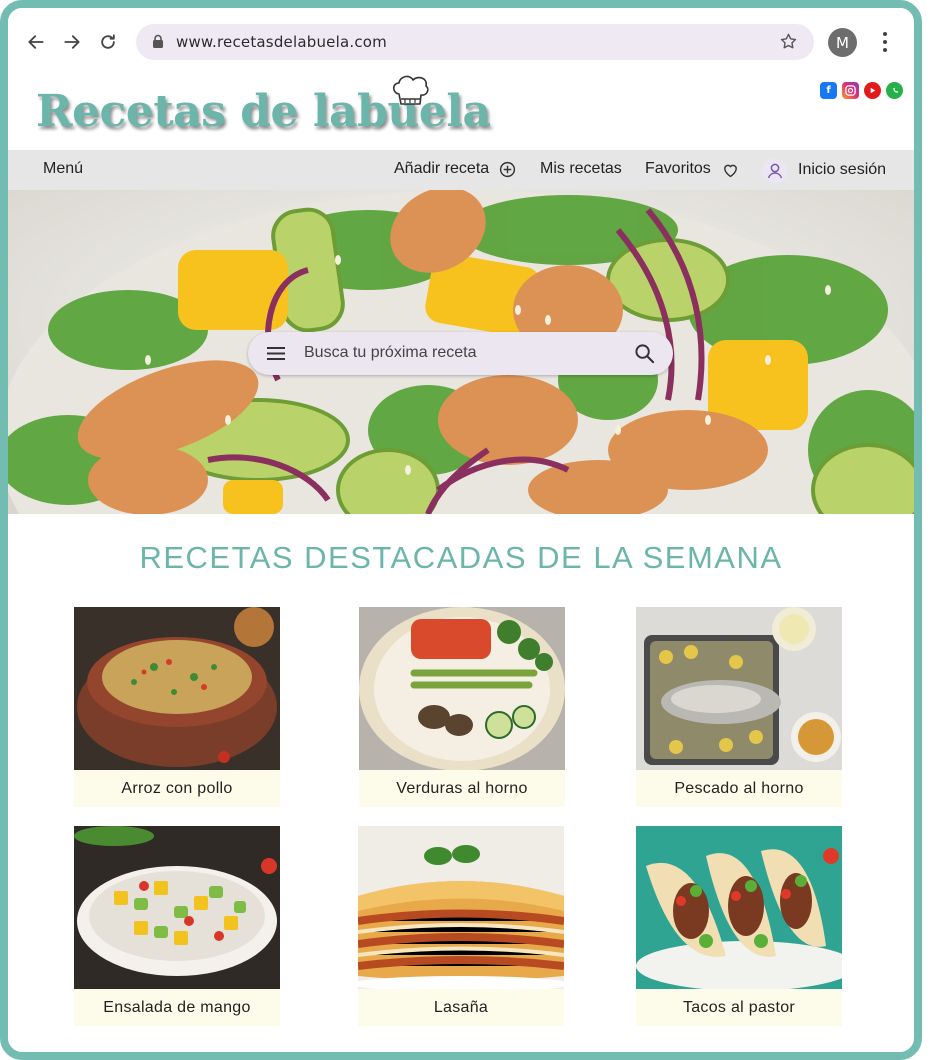 The height and width of the screenshot is (1060, 939). Describe the element at coordinates (36, 42) in the screenshot. I see `back-icon` at that location.